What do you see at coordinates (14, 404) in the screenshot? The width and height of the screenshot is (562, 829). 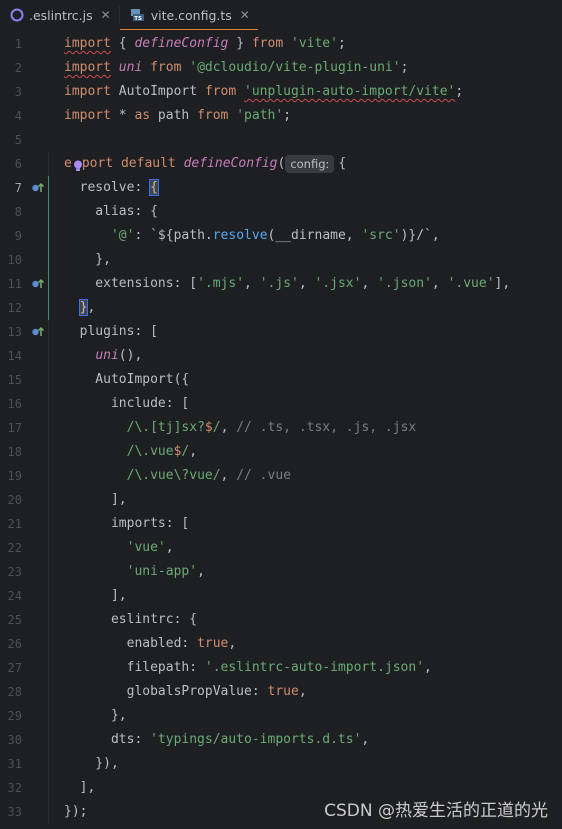 I see `line-number: 16` at bounding box center [14, 404].